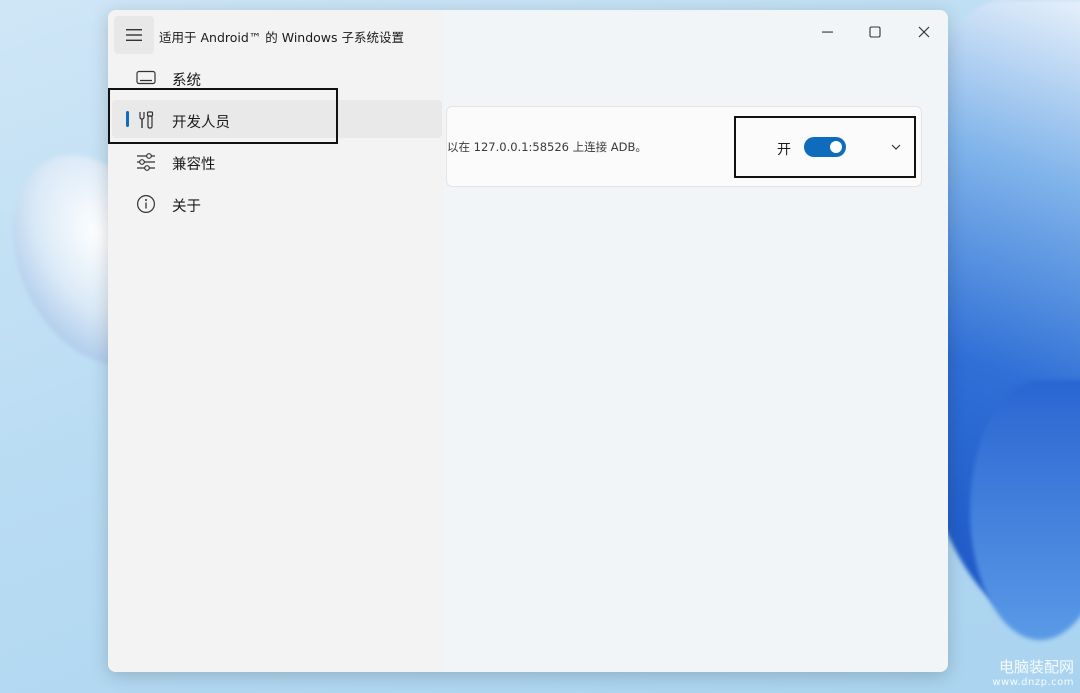 The image size is (1080, 693). I want to click on maximize-icon, so click(875, 32).